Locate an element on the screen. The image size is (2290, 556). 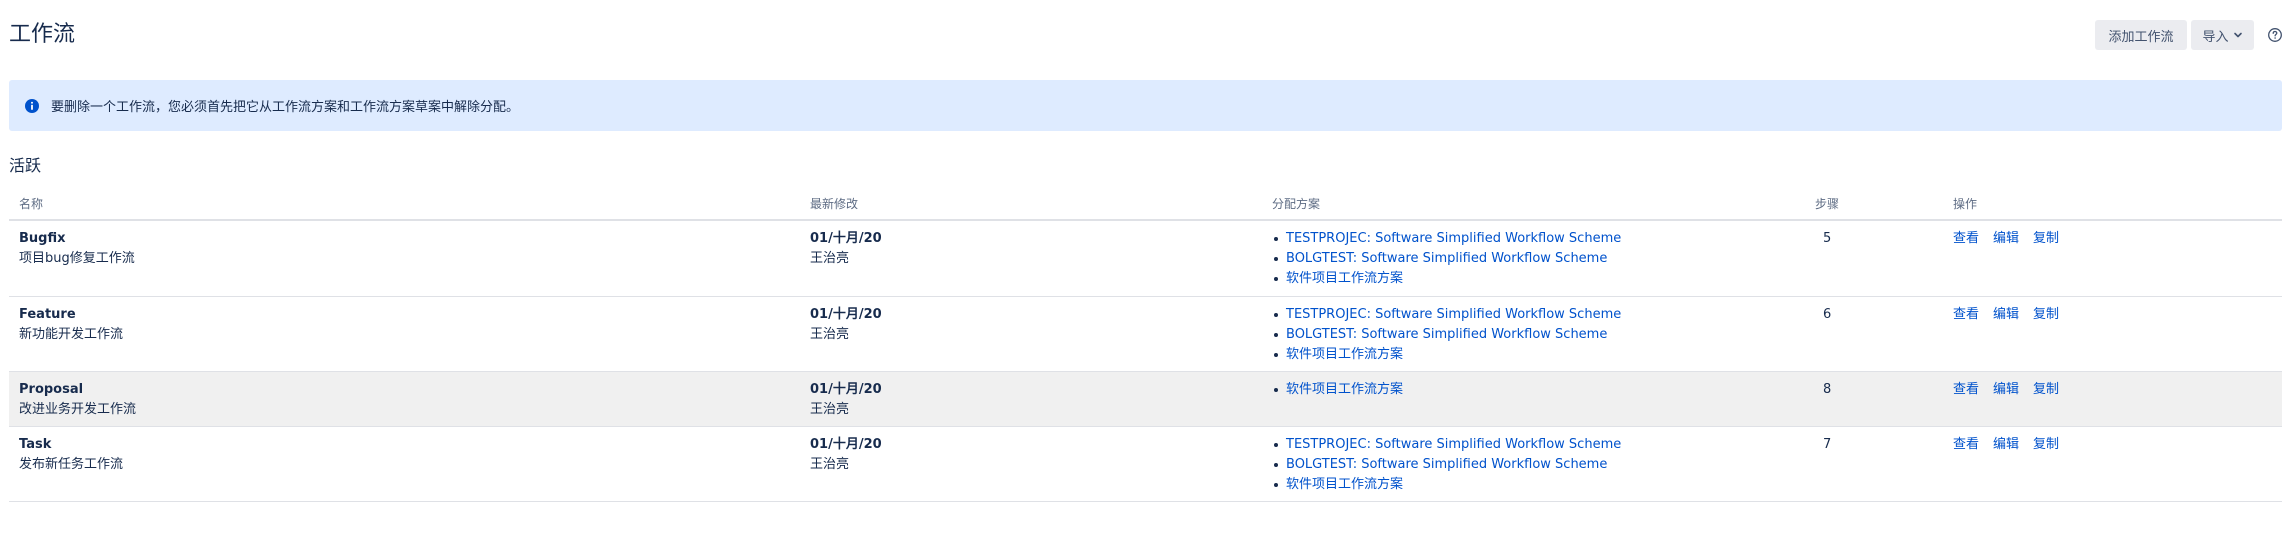
table-header: 名称 最新修改 分配方案 步骤 操作 is located at coordinates (1145, 205).